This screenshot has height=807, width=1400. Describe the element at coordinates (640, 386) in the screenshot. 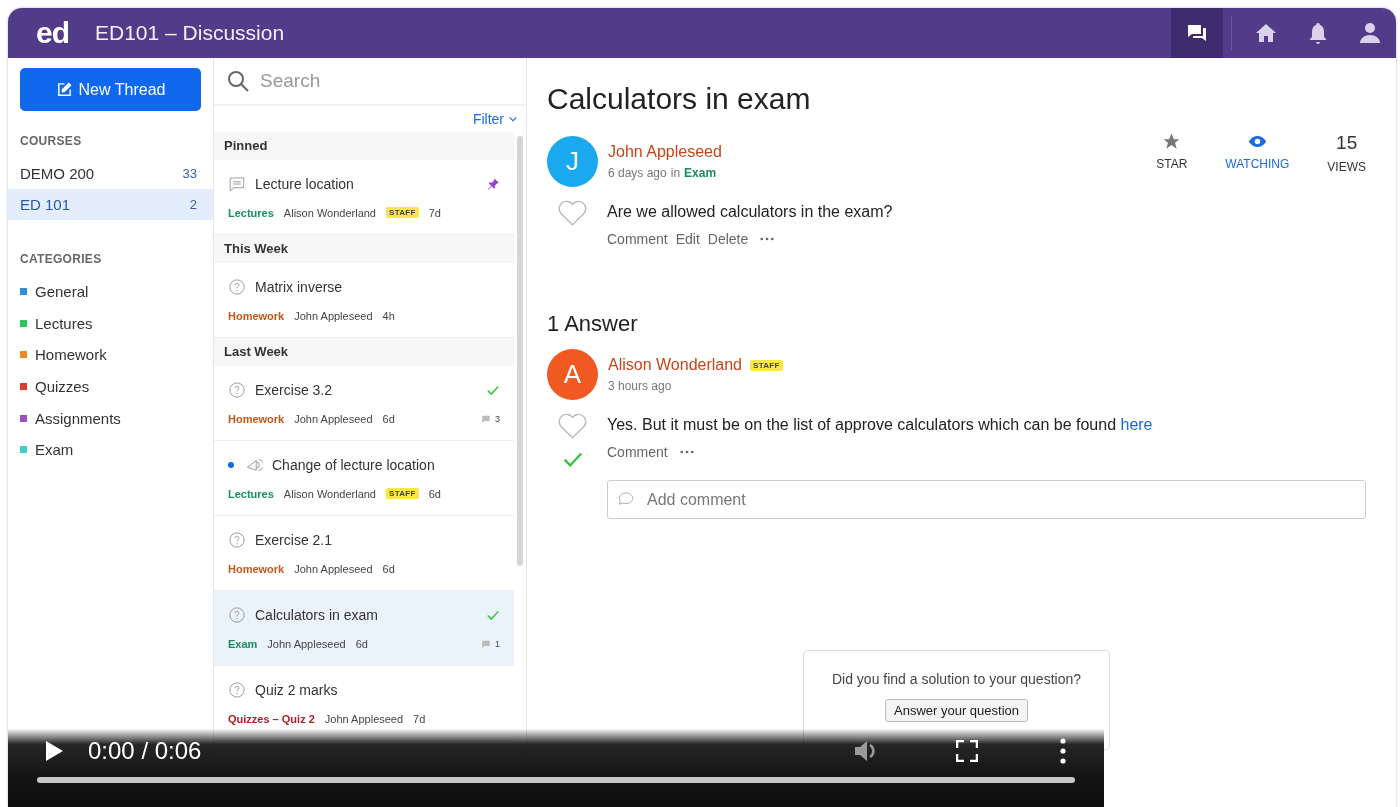

I see `post-time: 3 hours ago` at that location.